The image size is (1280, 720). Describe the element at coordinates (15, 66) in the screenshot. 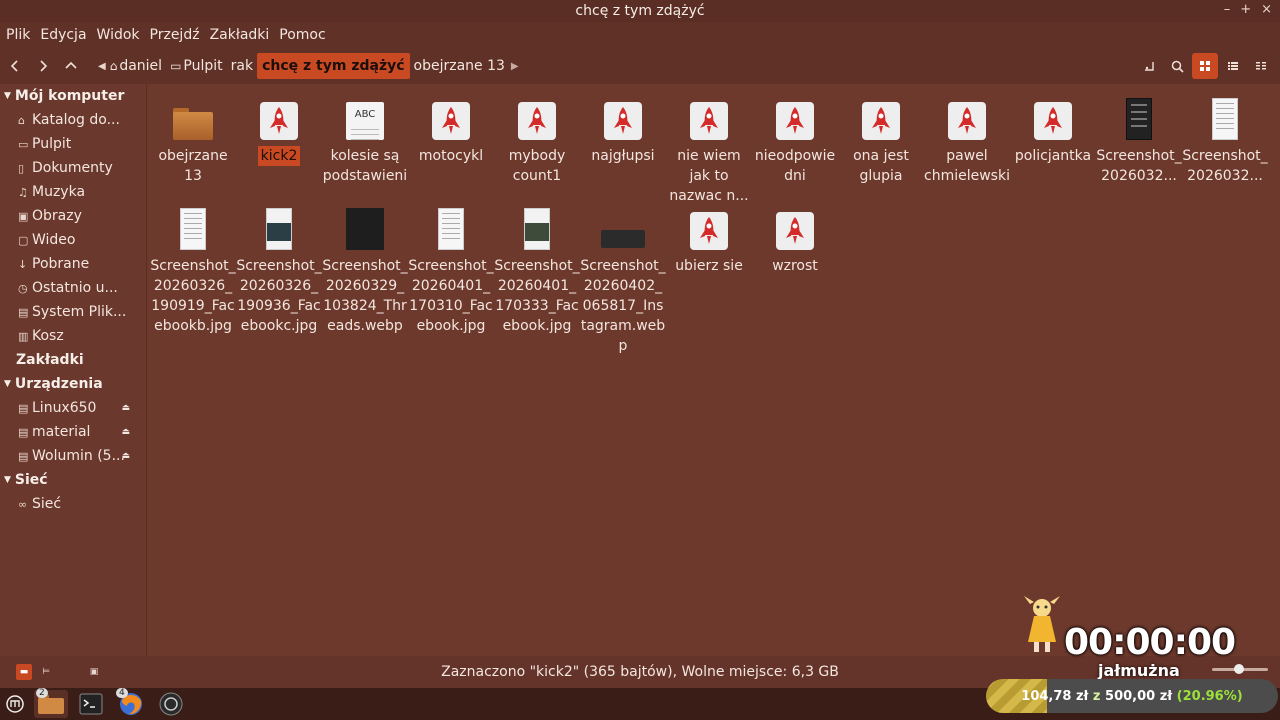

I see `back-button` at that location.